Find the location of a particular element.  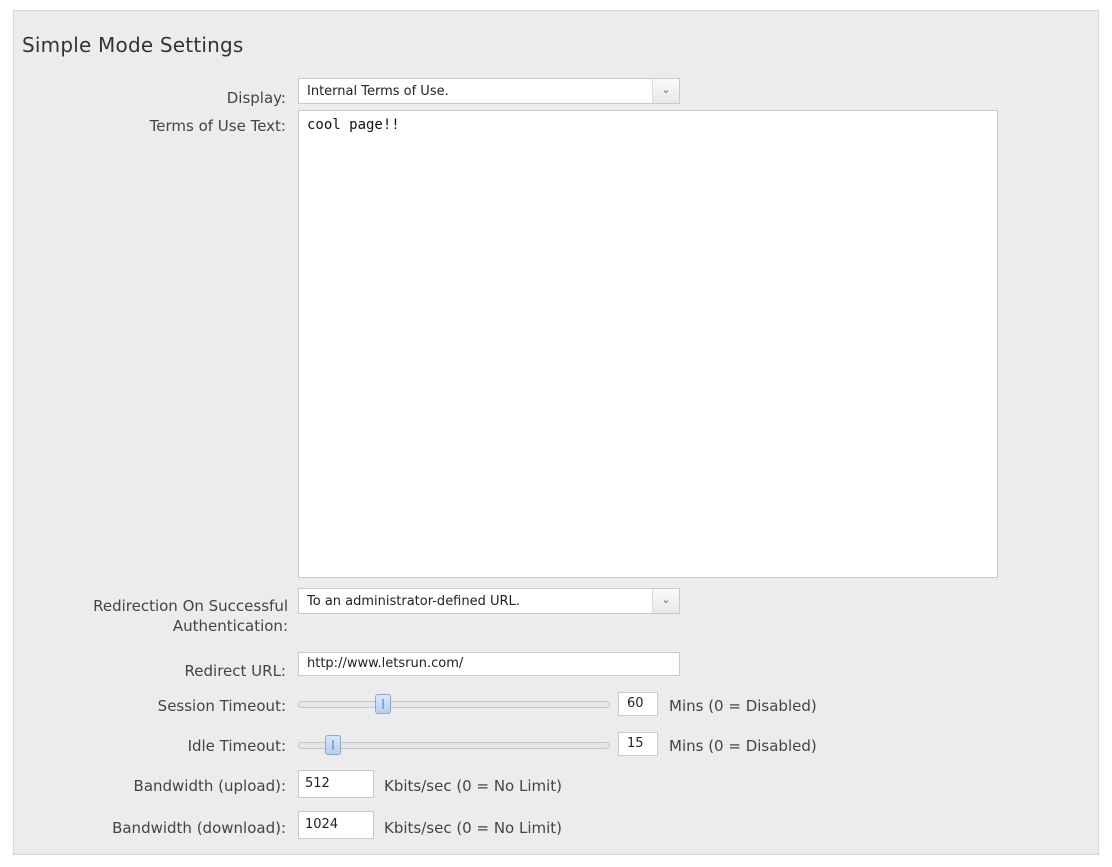

session-timeout-label: Session Timeout: is located at coordinates (221, 706).